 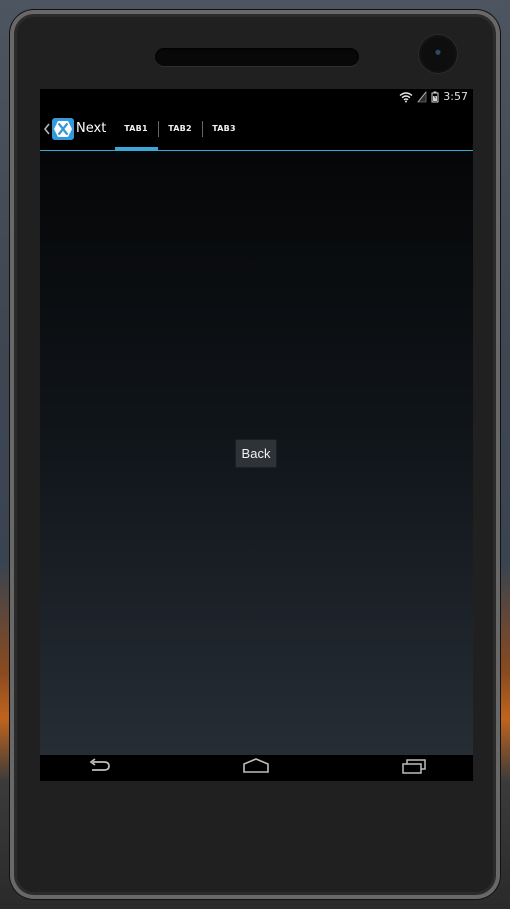 What do you see at coordinates (91, 128) in the screenshot?
I see `page-title: Next` at bounding box center [91, 128].